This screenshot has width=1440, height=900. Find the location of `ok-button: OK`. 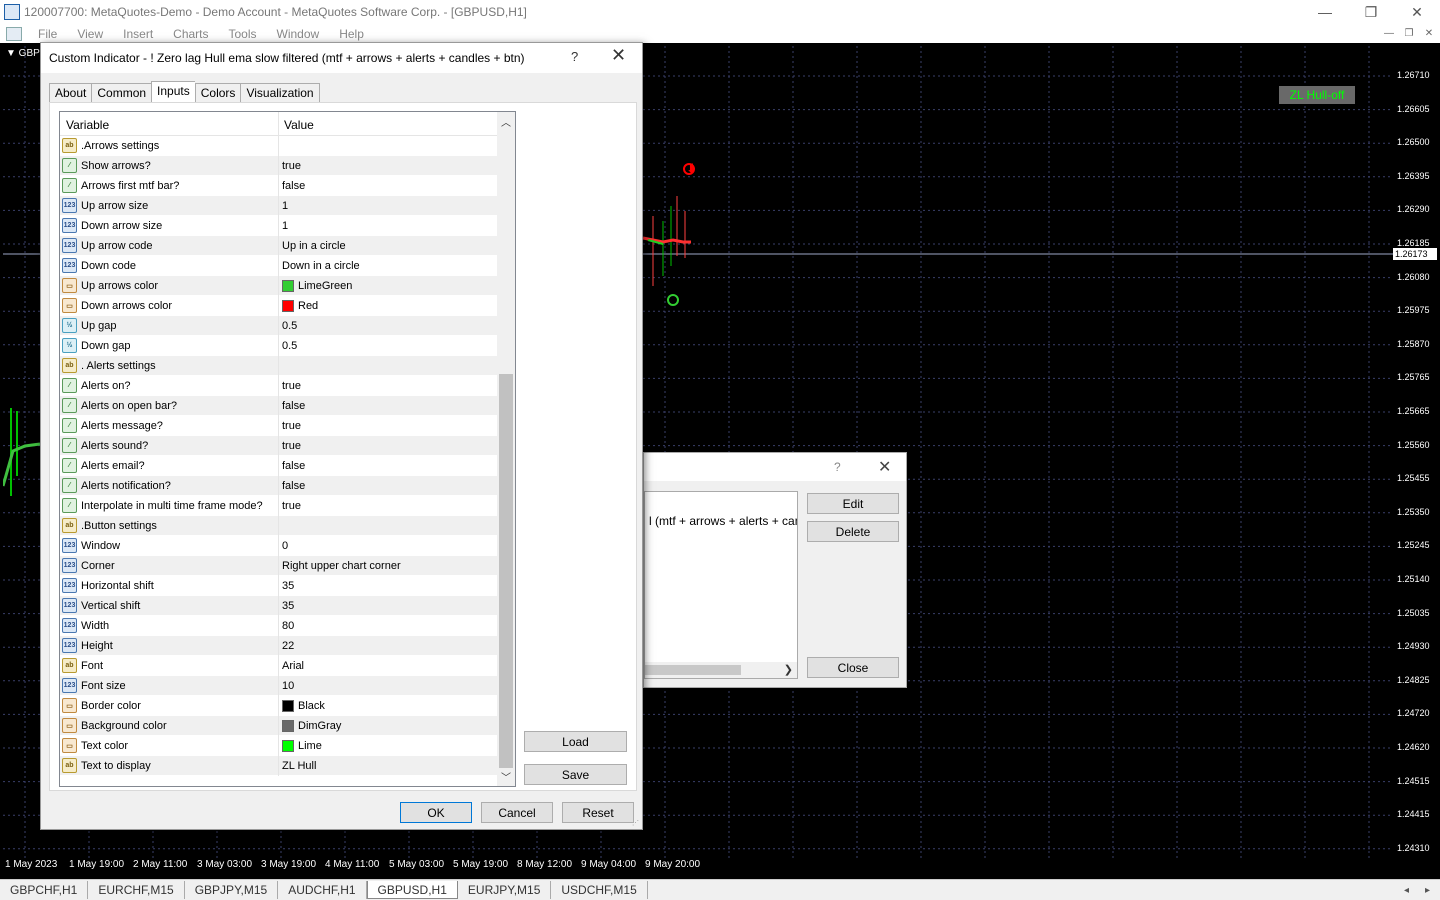

ok-button: OK is located at coordinates (436, 812).